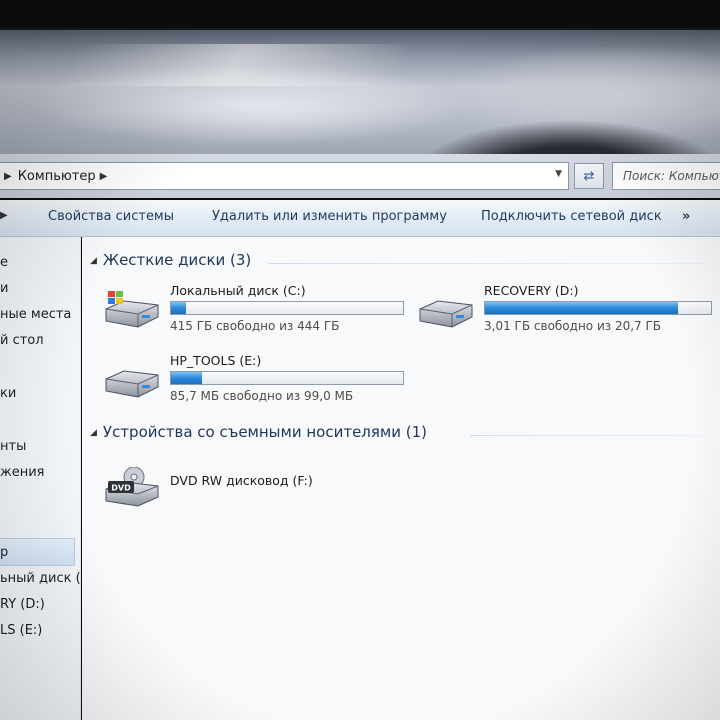 This screenshot has width=720, height=720. Describe the element at coordinates (22, 340) in the screenshot. I see `nav-item-desktop: й стол` at that location.